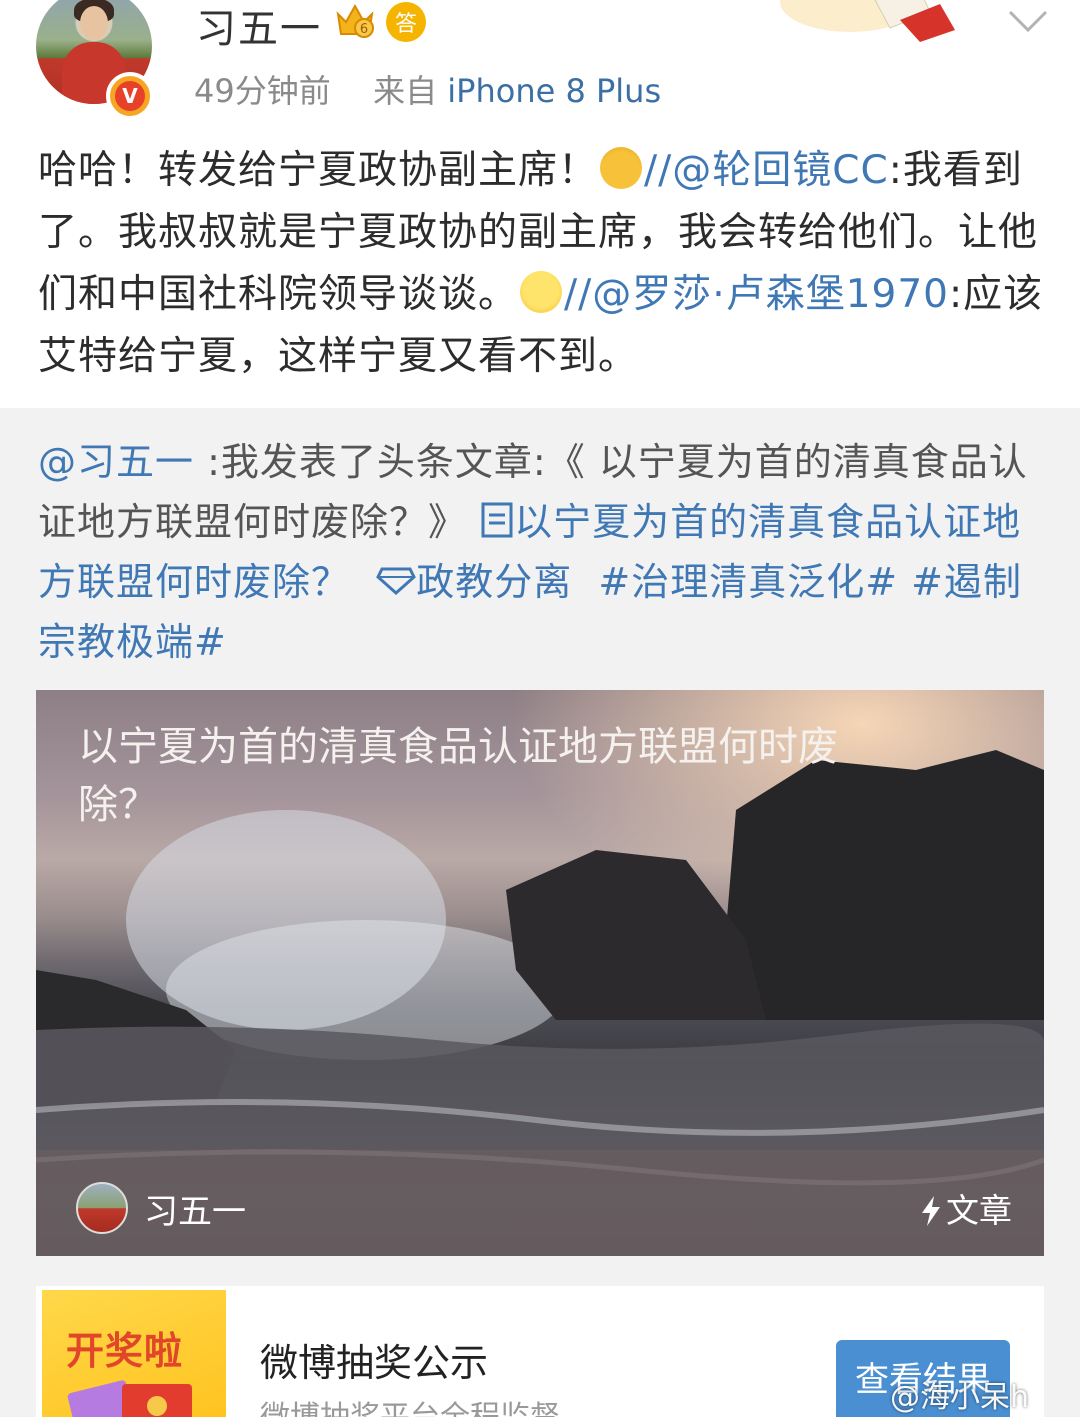 The image size is (1080, 1417). I want to click on username: 习五一, so click(259, 27).